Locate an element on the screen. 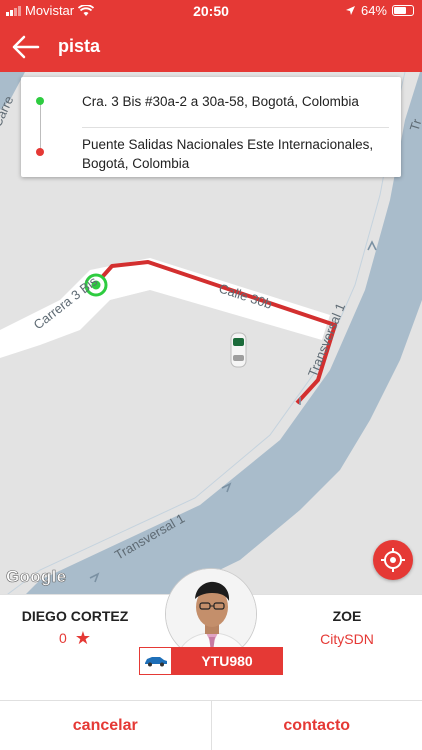 Image resolution: width=422 pixels, height=750 pixels. driver-name: DIEGO CORTEZ is located at coordinates (75, 616).